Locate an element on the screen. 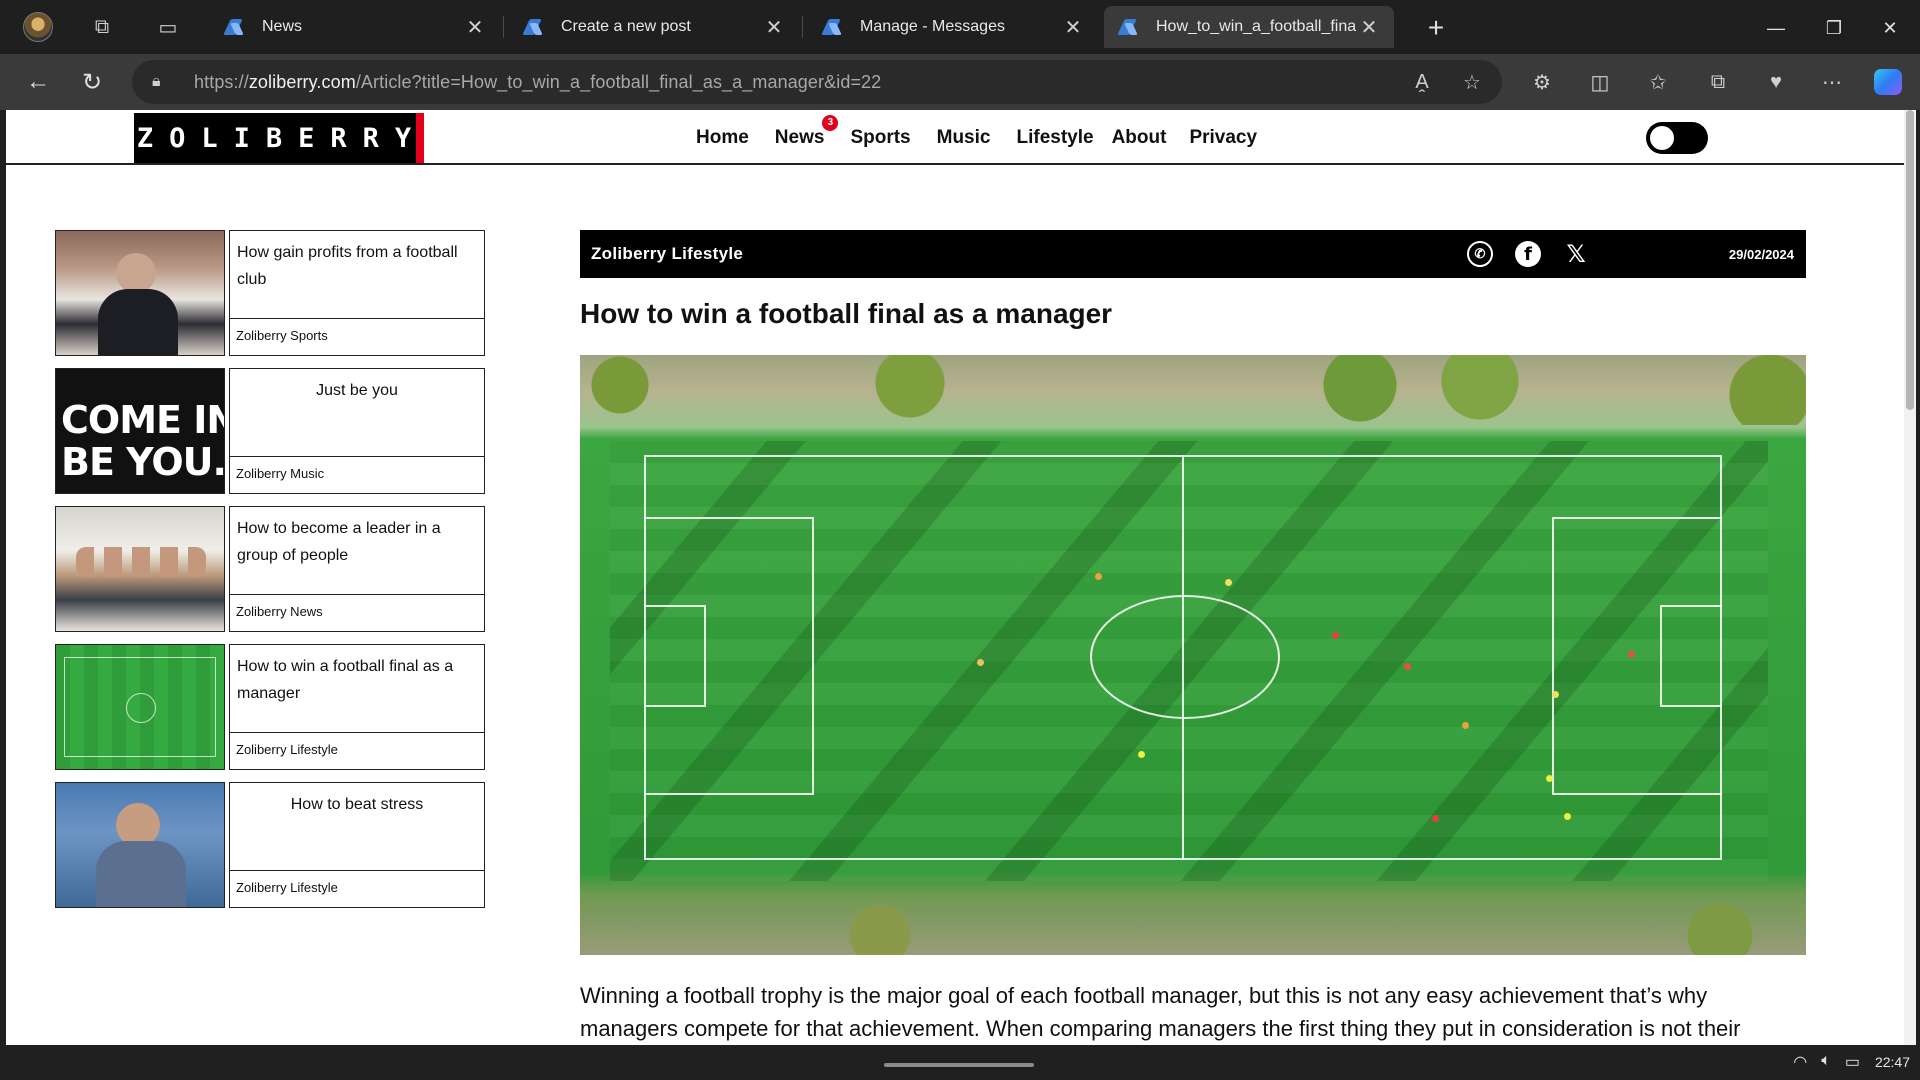  dark-mode-toggle is located at coordinates (1677, 138).